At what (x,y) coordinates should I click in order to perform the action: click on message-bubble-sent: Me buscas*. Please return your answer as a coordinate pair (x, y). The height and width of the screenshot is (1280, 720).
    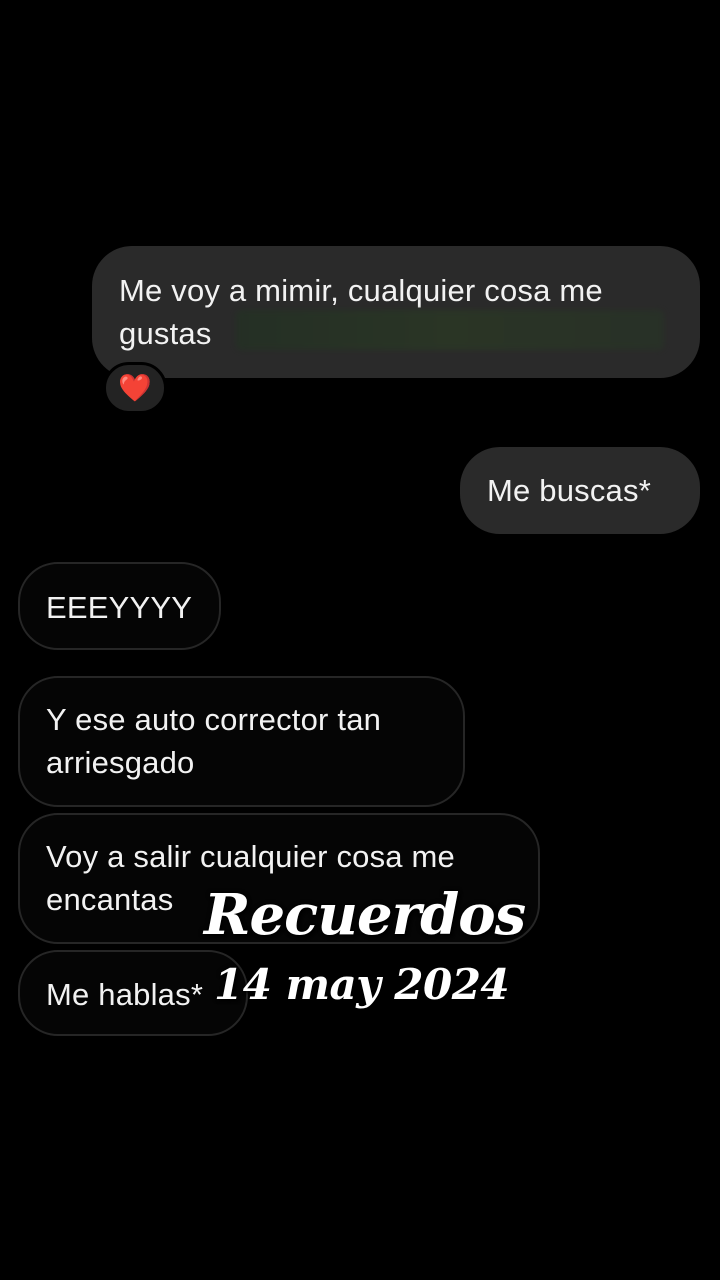
    Looking at the image, I should click on (580, 490).